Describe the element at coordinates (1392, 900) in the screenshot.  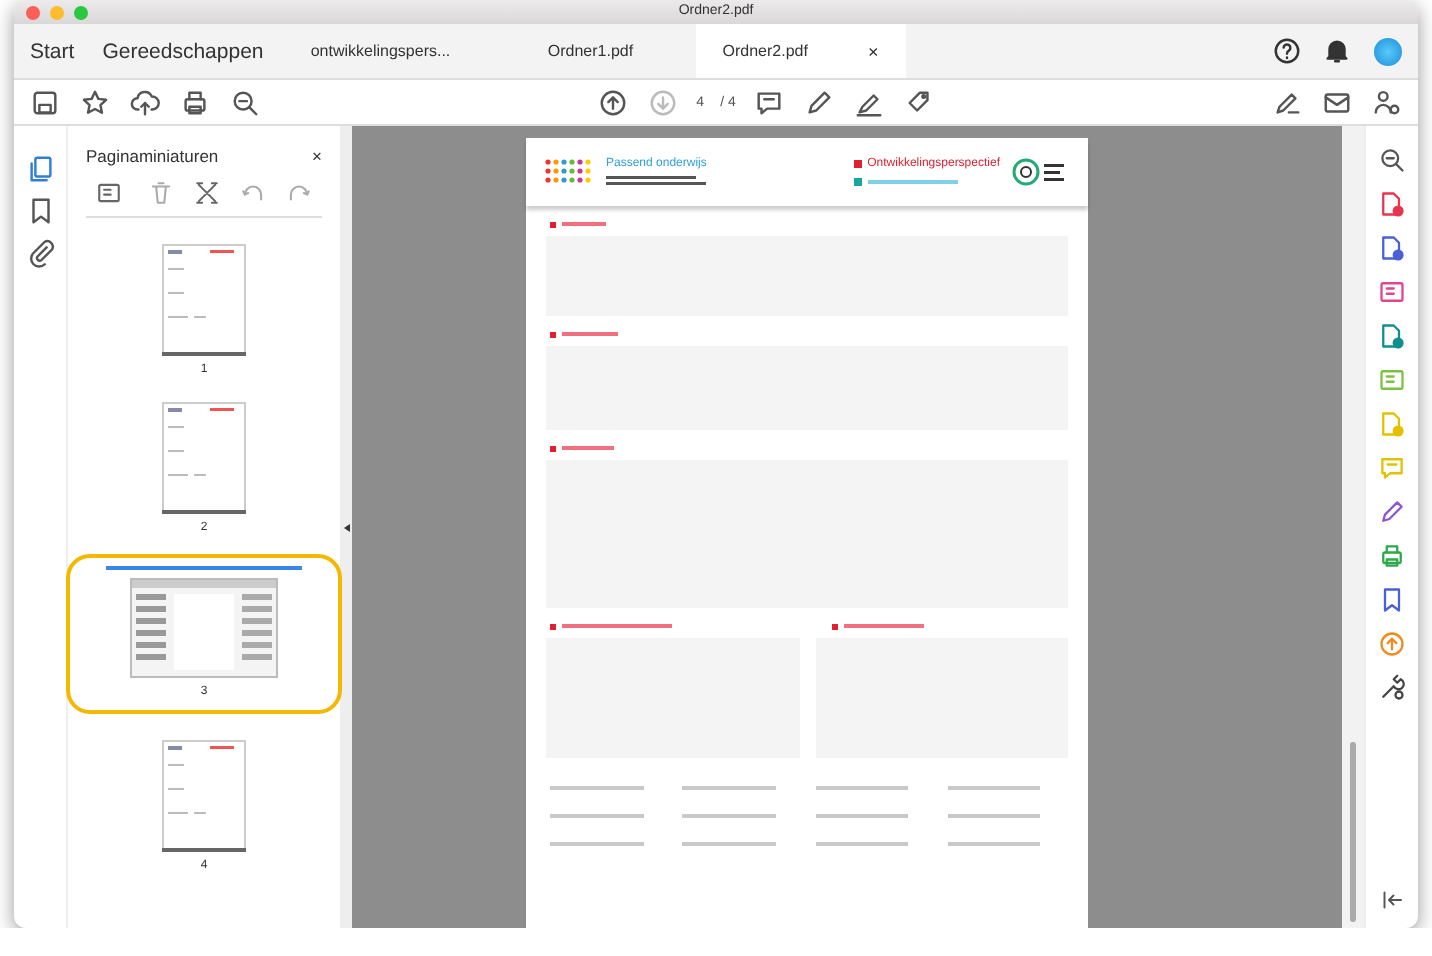
I see `collapse-icon` at that location.